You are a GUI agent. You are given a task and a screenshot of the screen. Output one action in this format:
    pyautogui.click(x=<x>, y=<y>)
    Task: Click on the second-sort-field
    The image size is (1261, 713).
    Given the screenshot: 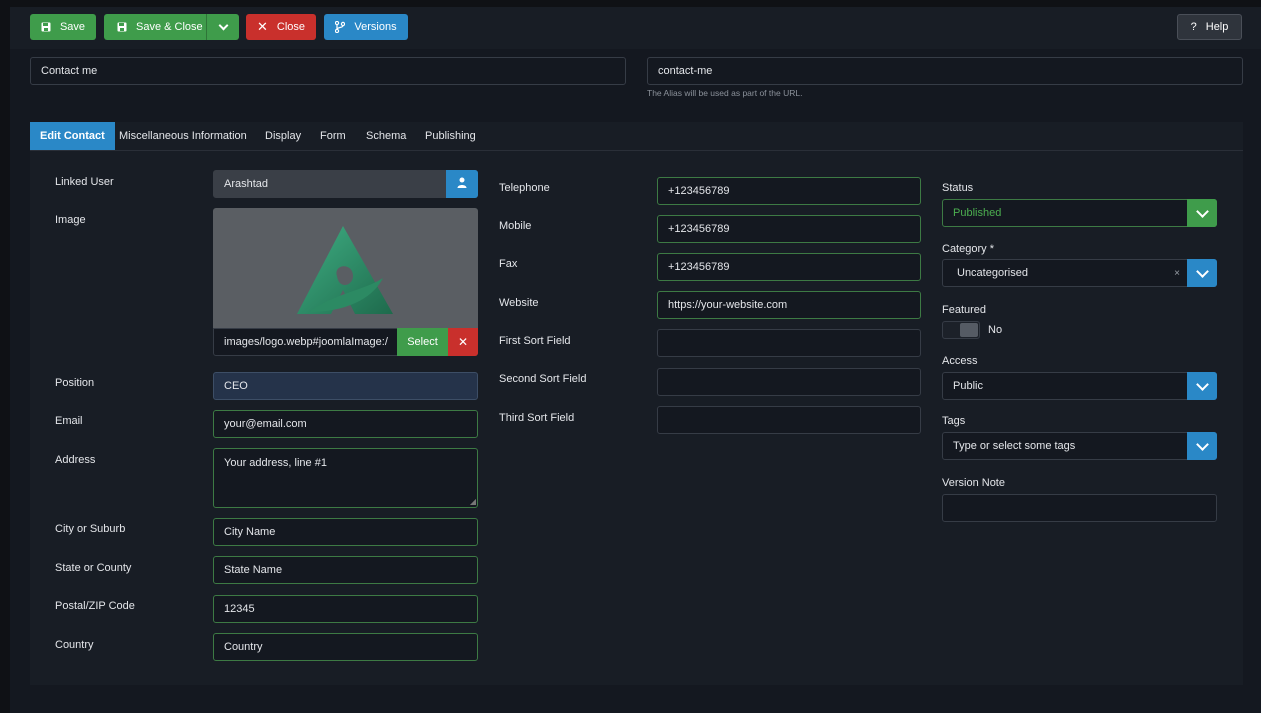 What is the action you would take?
    pyautogui.click(x=789, y=382)
    